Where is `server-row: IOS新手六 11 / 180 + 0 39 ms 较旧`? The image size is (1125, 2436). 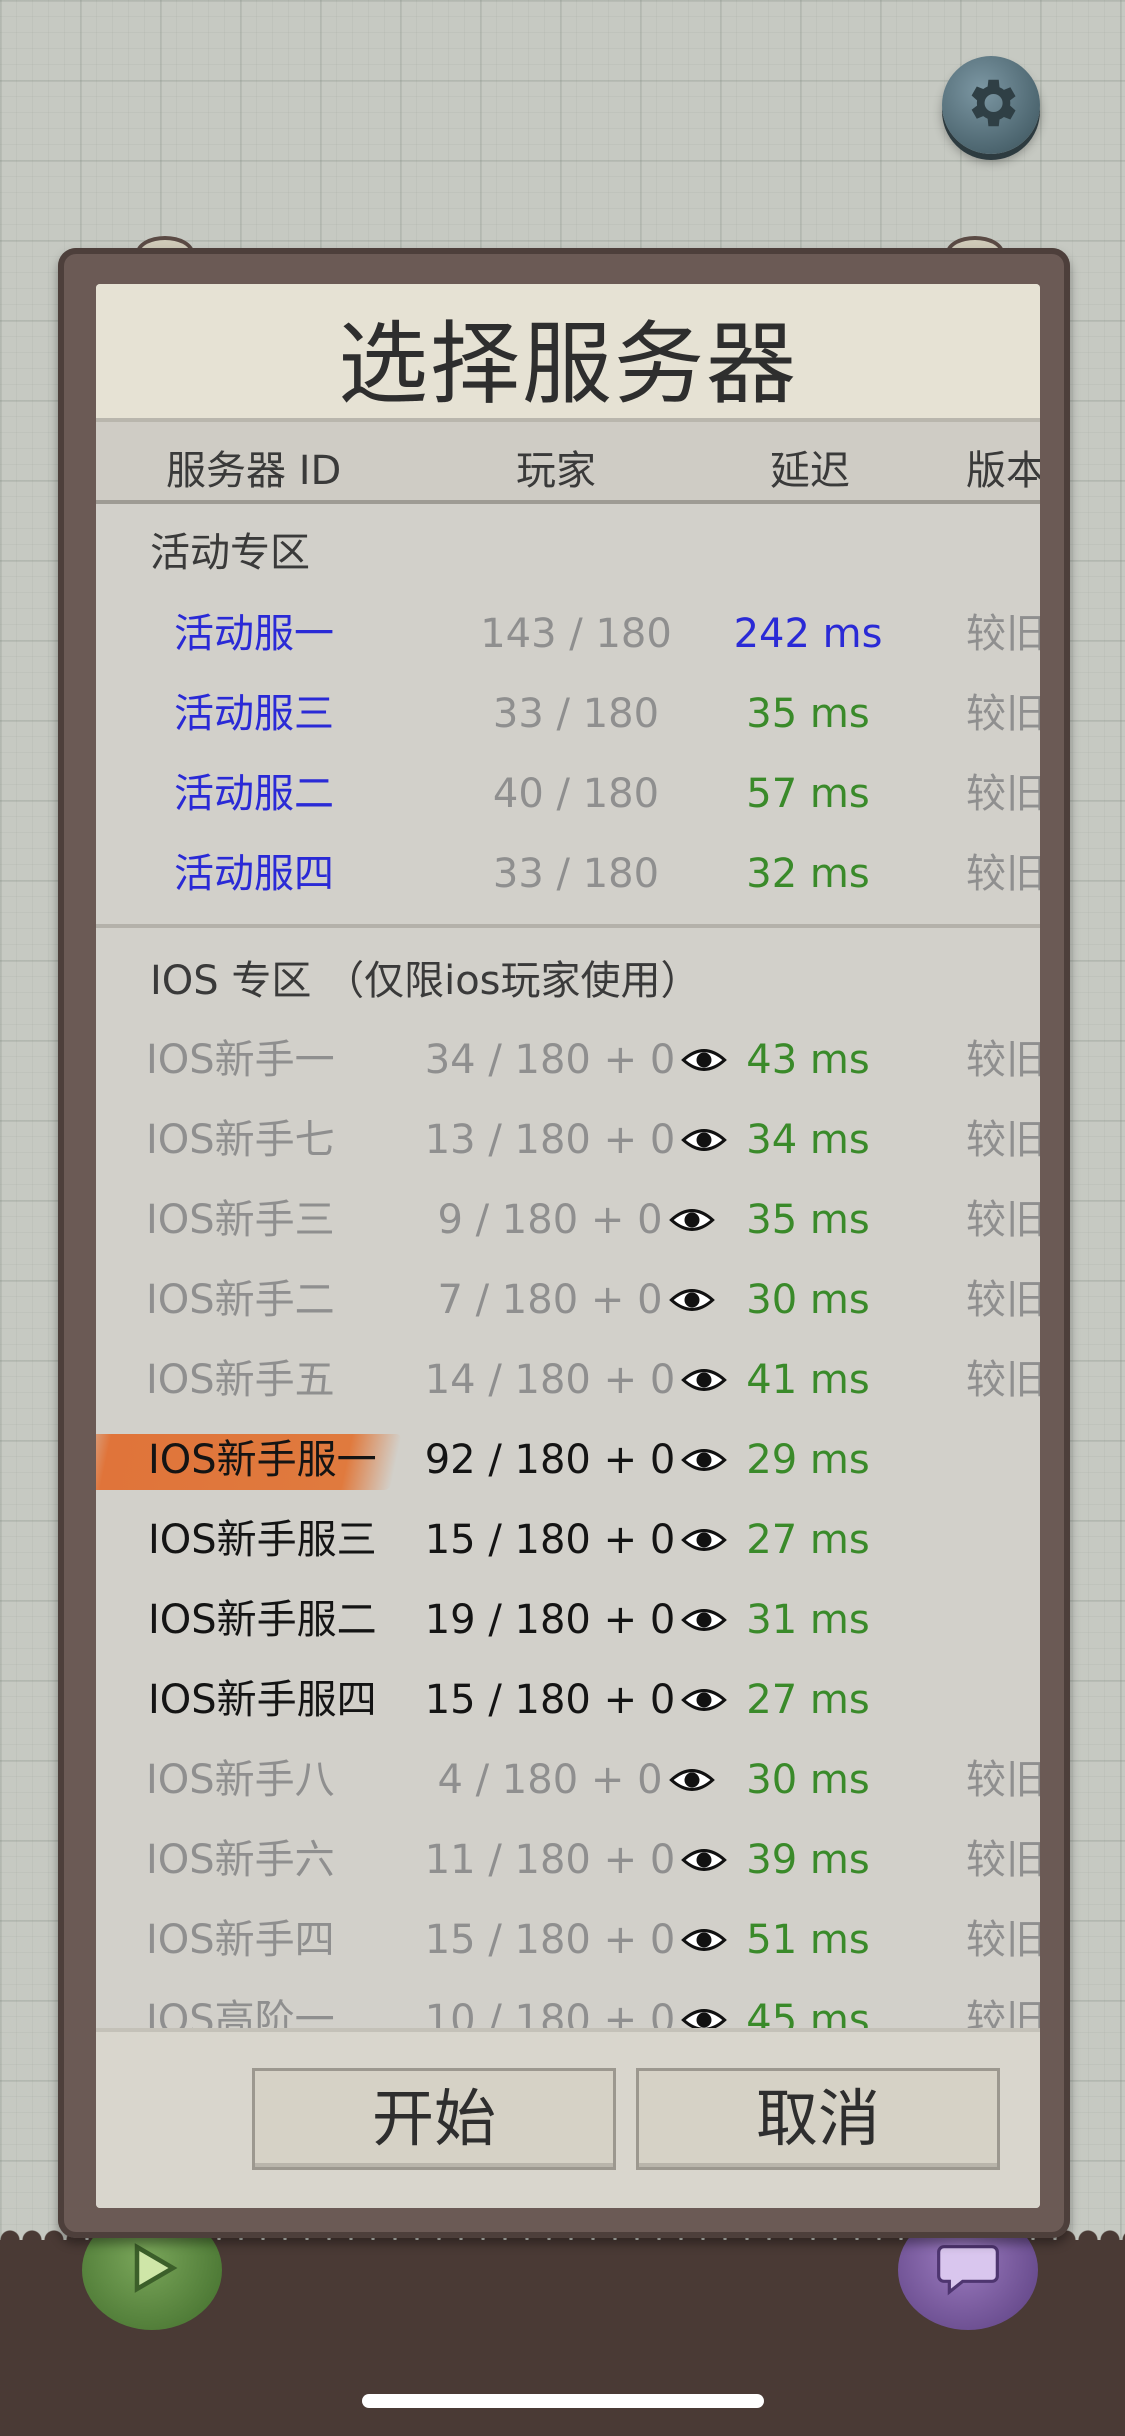
server-row: IOS新手六 11 / 180 + 0 39 ms 较旧 is located at coordinates (568, 1860).